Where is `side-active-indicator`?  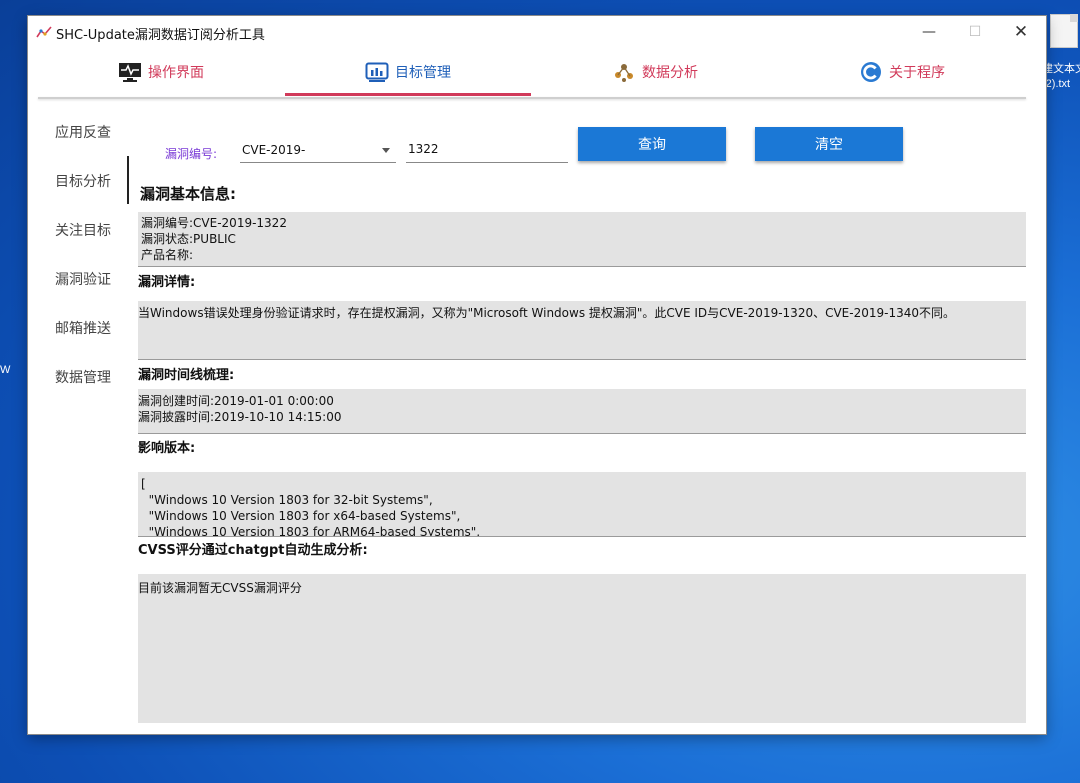
side-active-indicator is located at coordinates (128, 180).